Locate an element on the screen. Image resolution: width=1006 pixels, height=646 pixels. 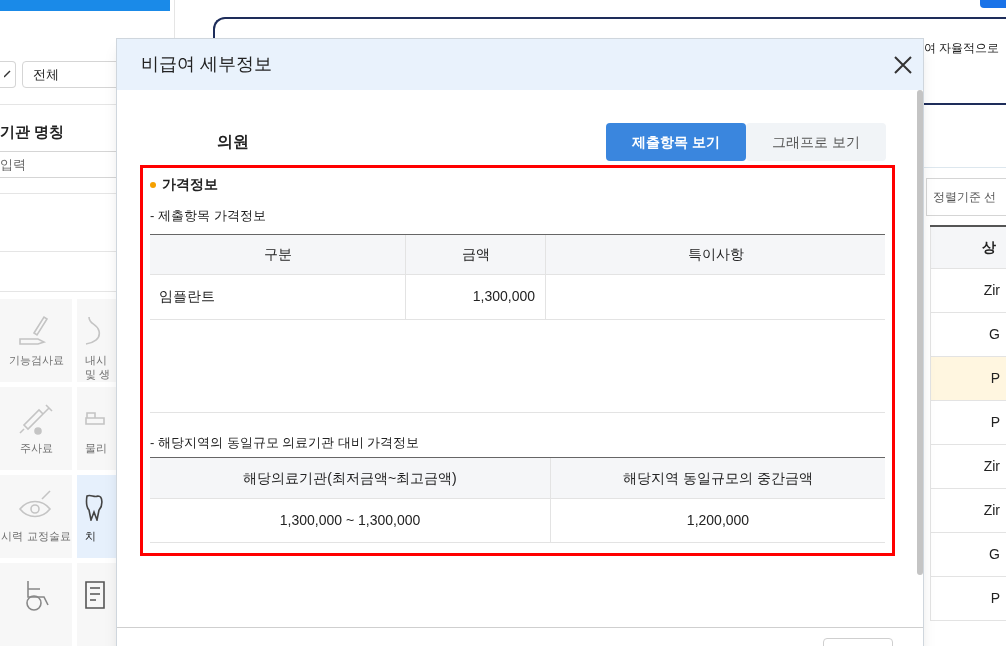
document-icon is located at coordinates (95, 595).